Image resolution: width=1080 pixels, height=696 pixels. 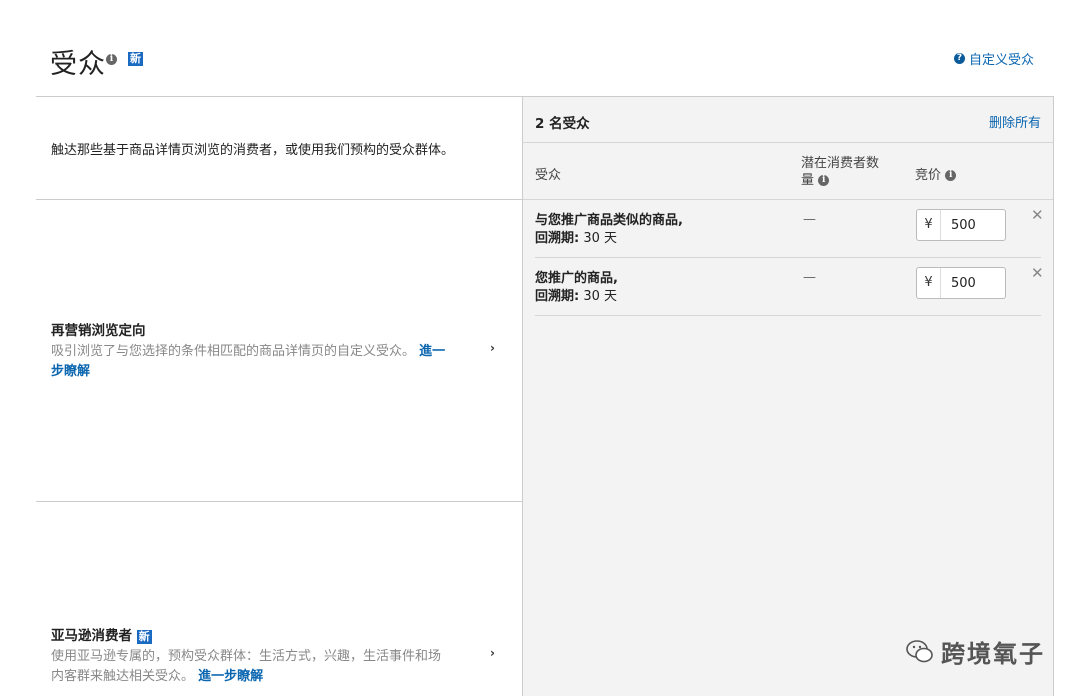 What do you see at coordinates (576, 288) in the screenshot?
I see `audience-name: 您推广的商品, 回溯期: 30 天` at bounding box center [576, 288].